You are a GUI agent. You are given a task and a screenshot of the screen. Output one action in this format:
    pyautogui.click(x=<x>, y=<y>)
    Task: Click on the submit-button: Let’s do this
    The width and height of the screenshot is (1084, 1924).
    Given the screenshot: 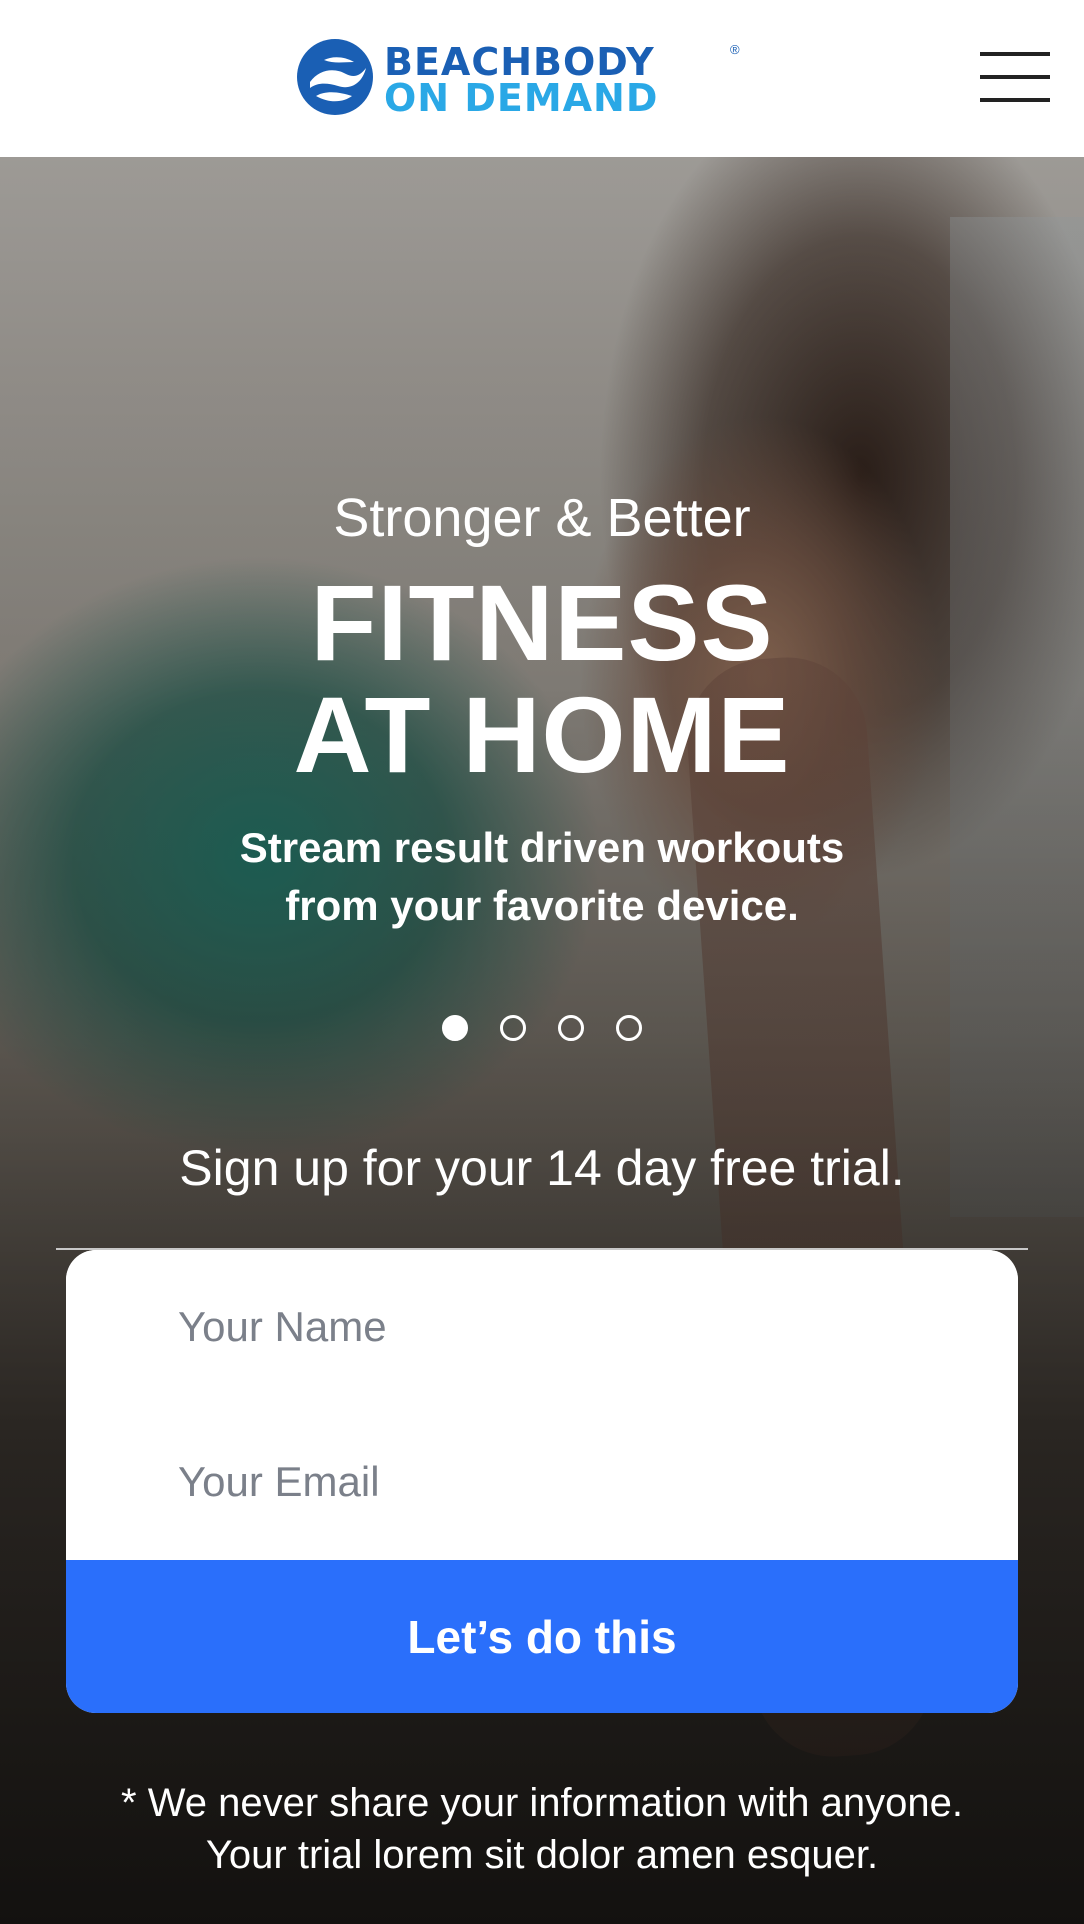 What is the action you would take?
    pyautogui.click(x=542, y=1636)
    